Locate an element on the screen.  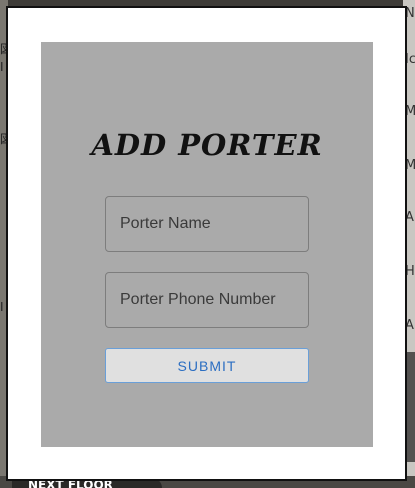
submit-button: SUBMIT is located at coordinates (207, 365).